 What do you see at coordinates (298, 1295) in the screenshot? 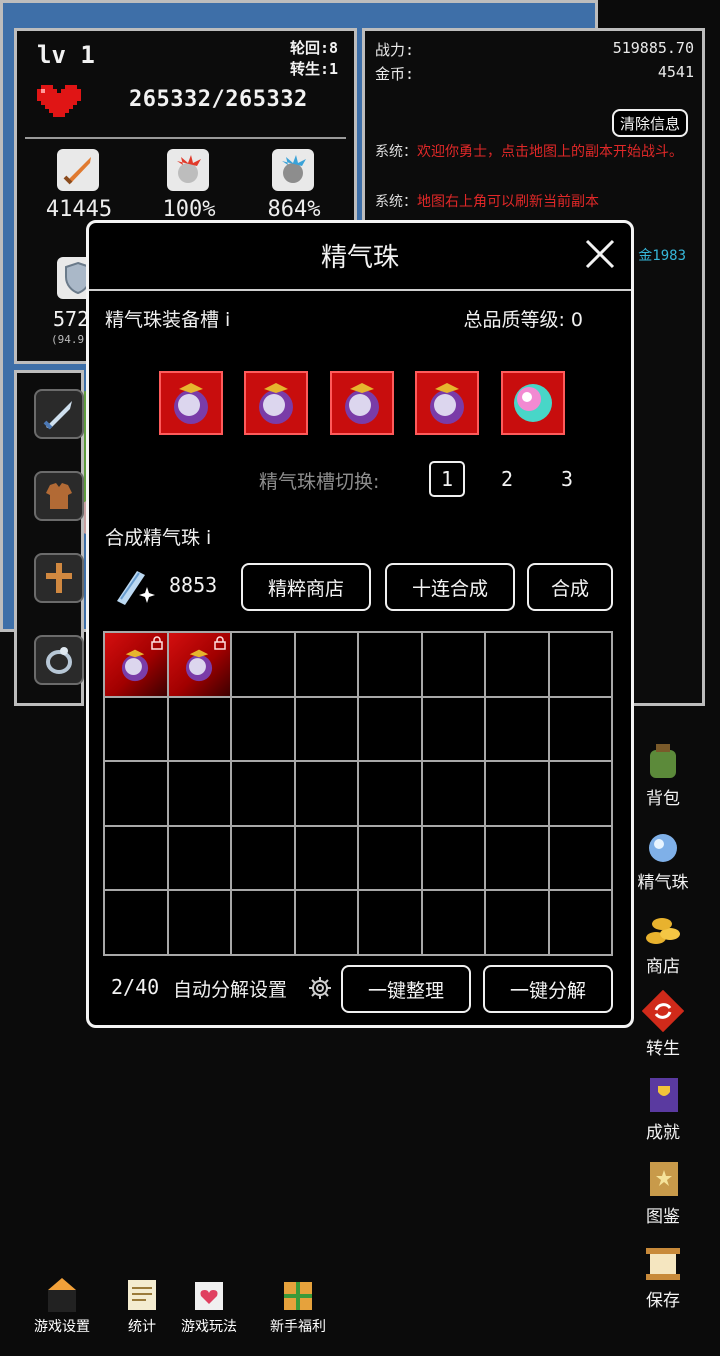
I see `gift-icon` at bounding box center [298, 1295].